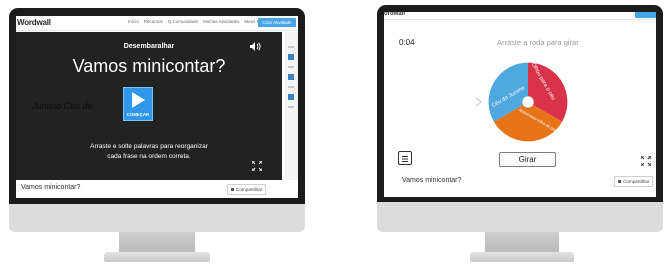  I want to click on play-icon, so click(138, 100).